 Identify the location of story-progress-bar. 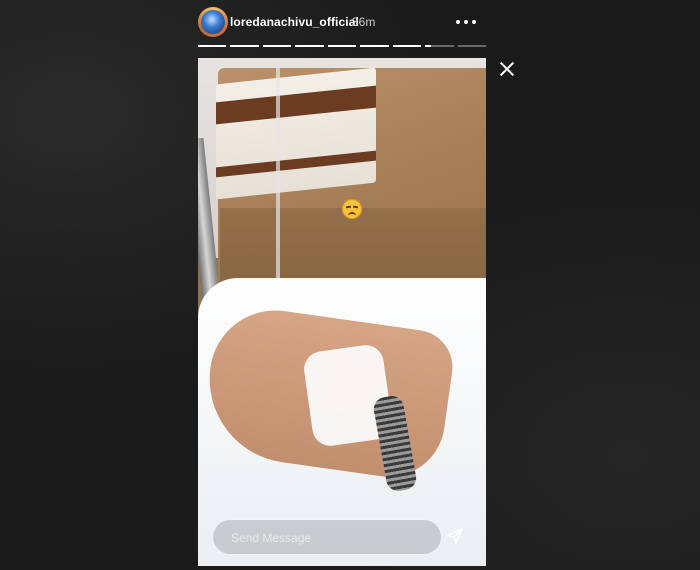
(342, 46).